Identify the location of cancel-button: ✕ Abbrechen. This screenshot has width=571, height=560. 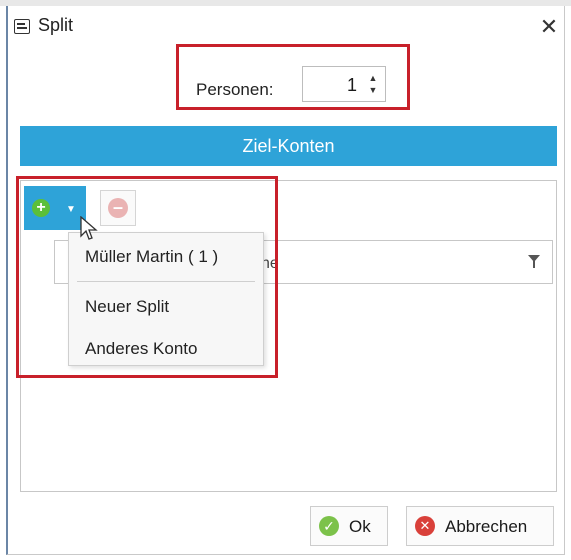
(480, 526).